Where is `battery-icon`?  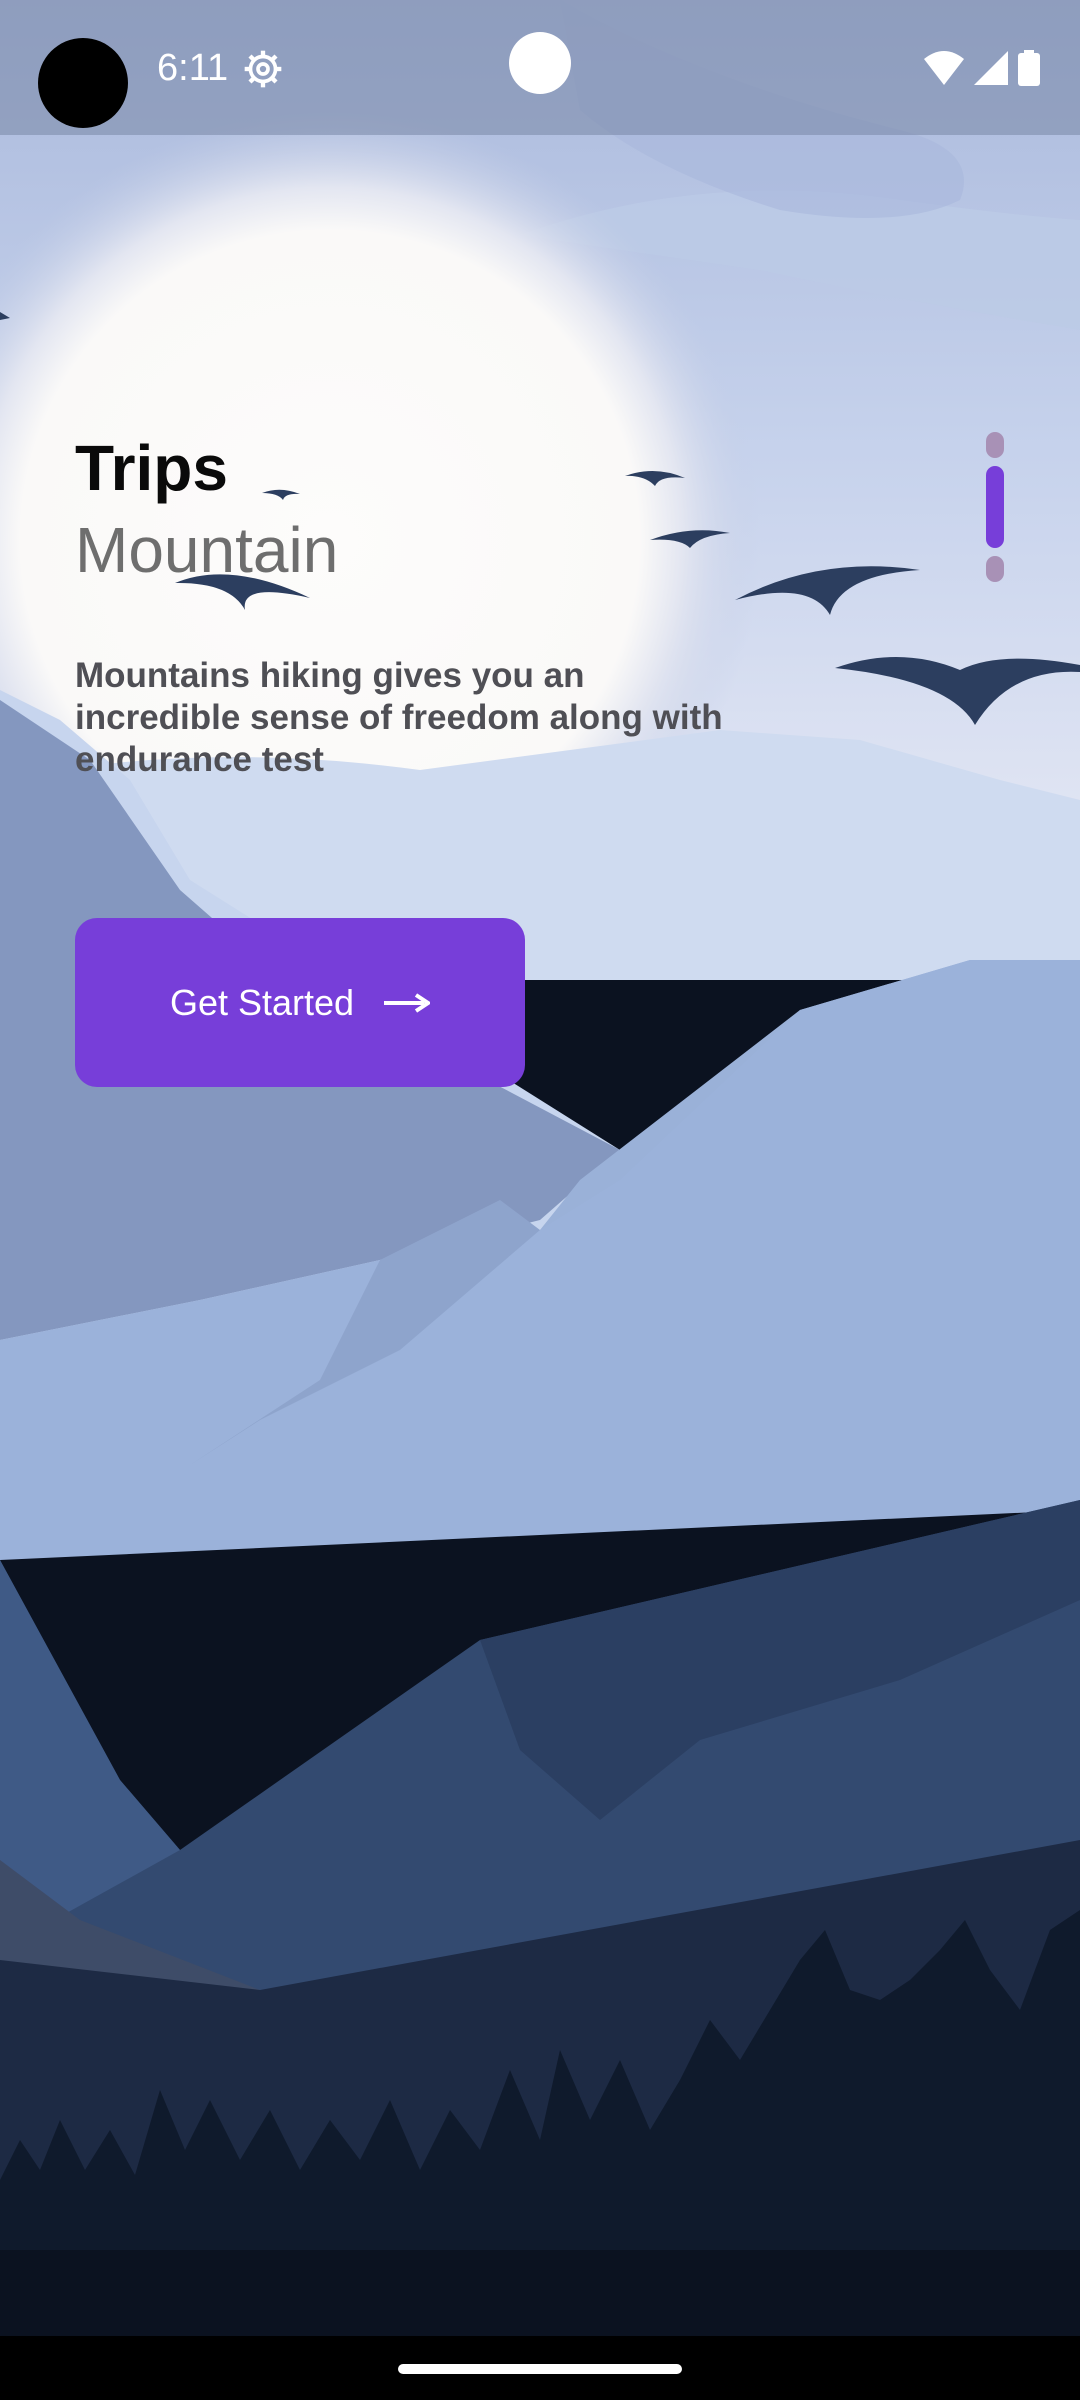 battery-icon is located at coordinates (1029, 68).